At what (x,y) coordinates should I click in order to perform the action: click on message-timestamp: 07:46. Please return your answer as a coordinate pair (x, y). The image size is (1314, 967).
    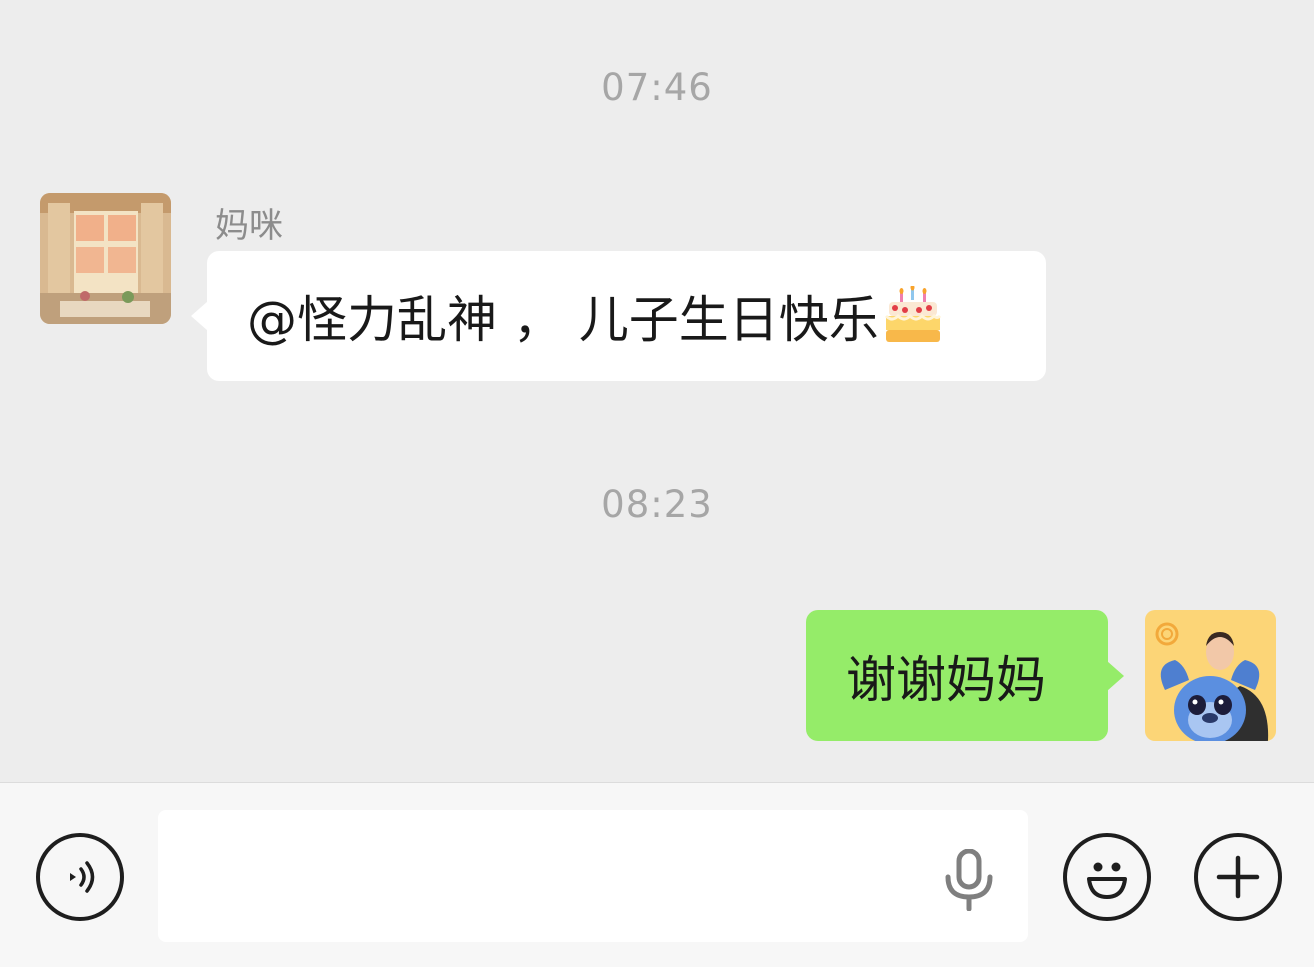
    Looking at the image, I should click on (657, 87).